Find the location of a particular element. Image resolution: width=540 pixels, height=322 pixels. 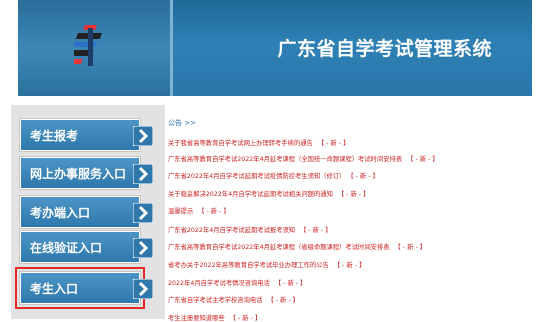

nav-label: 在线验证入口 is located at coordinates (66, 248).